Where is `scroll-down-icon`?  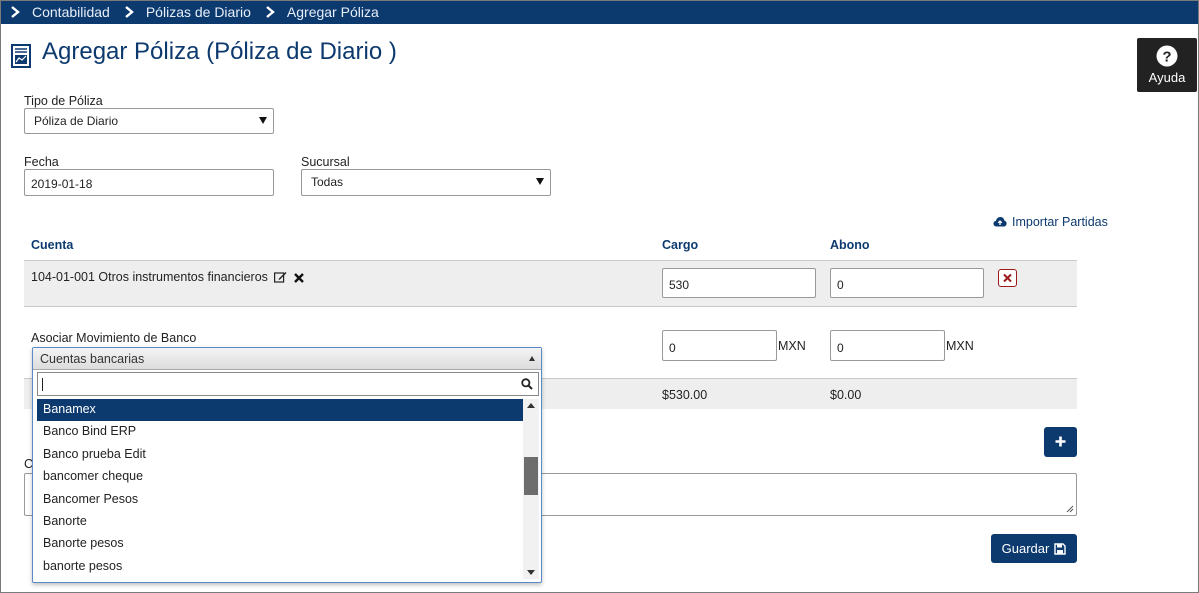 scroll-down-icon is located at coordinates (531, 572).